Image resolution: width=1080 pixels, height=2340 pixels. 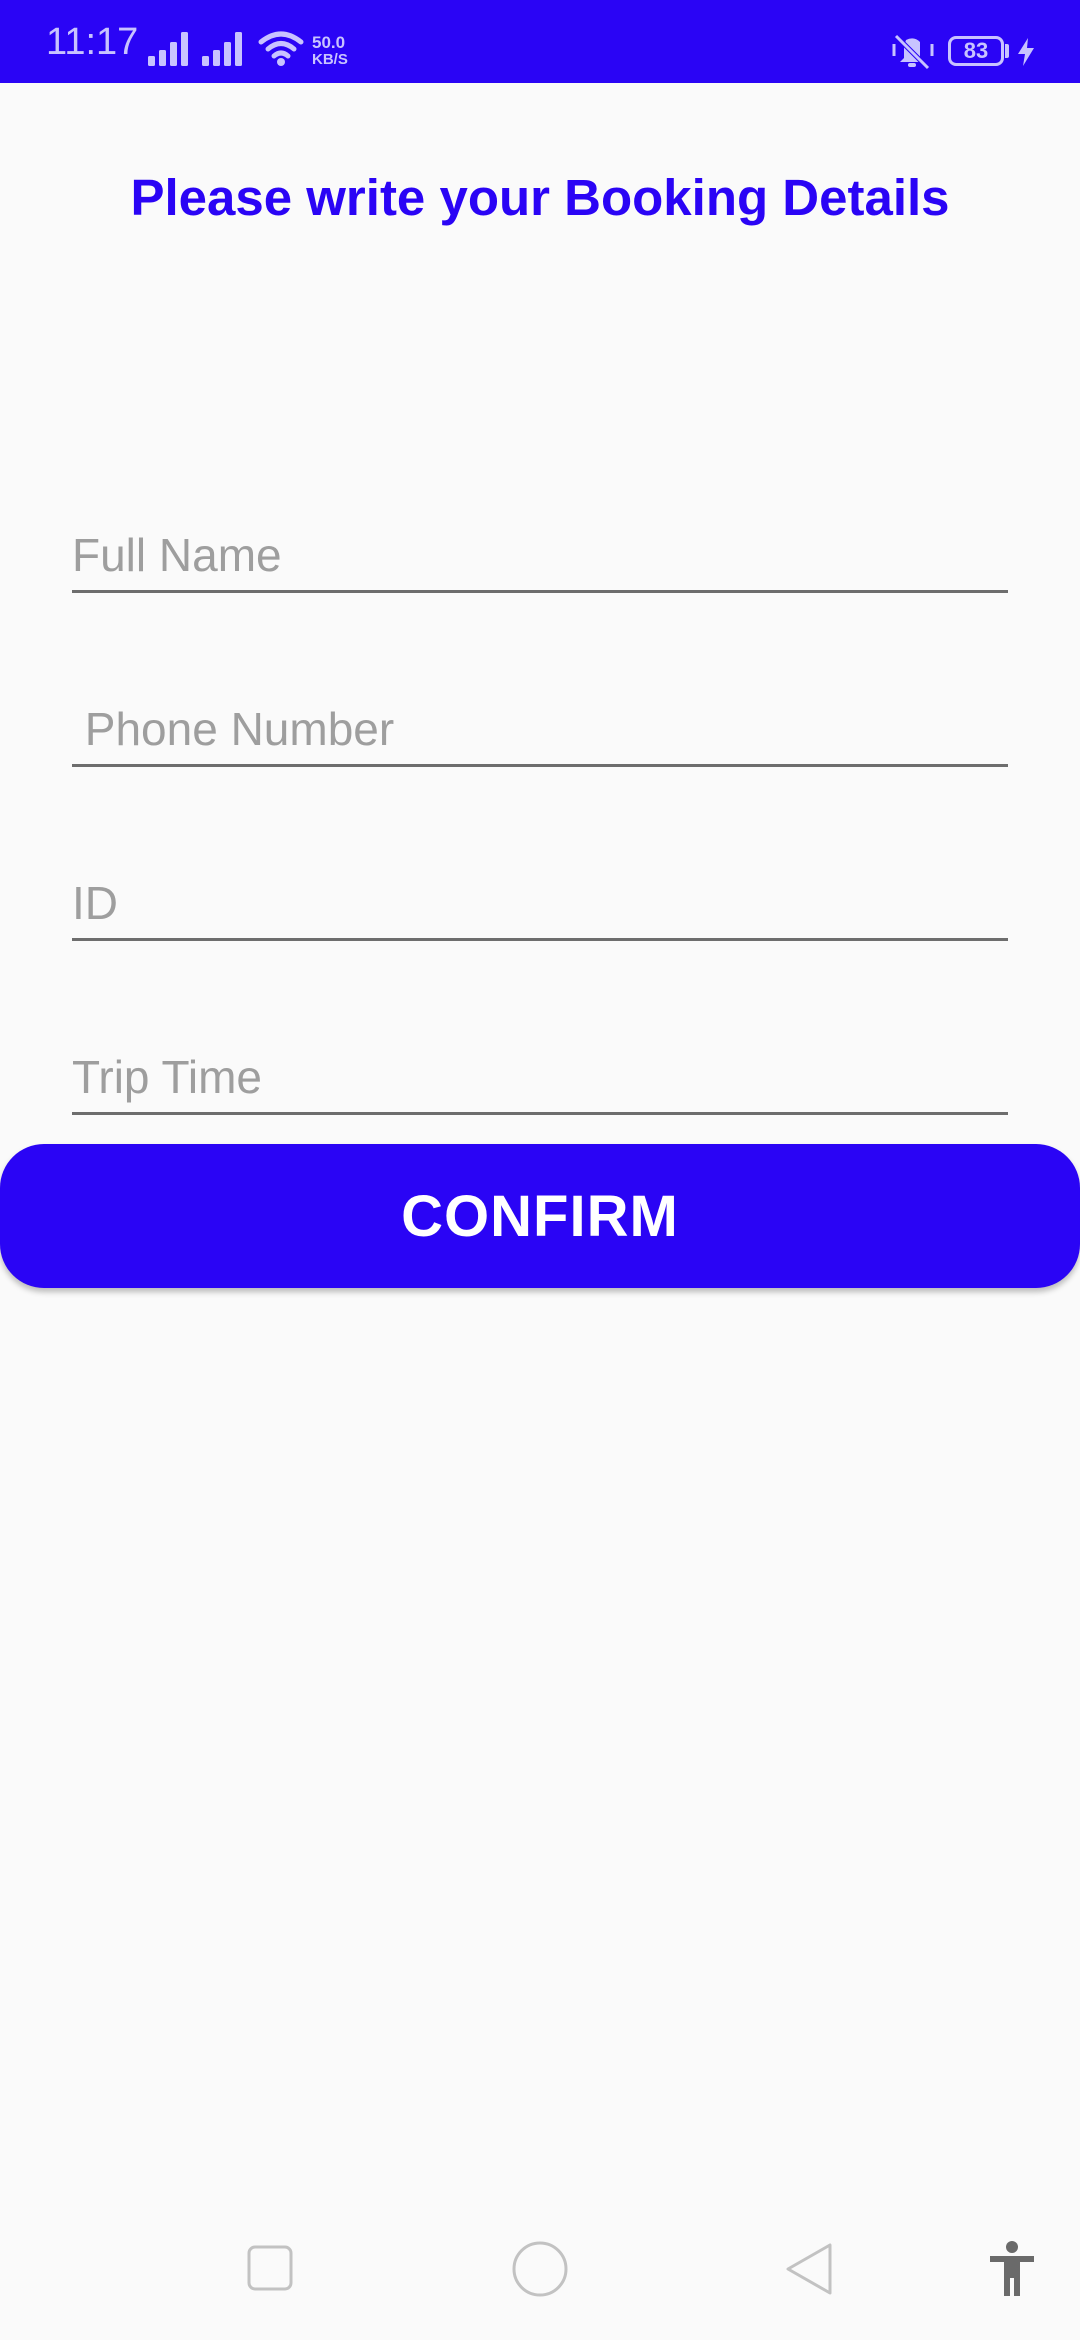 I want to click on full-name-input, so click(x=540, y=555).